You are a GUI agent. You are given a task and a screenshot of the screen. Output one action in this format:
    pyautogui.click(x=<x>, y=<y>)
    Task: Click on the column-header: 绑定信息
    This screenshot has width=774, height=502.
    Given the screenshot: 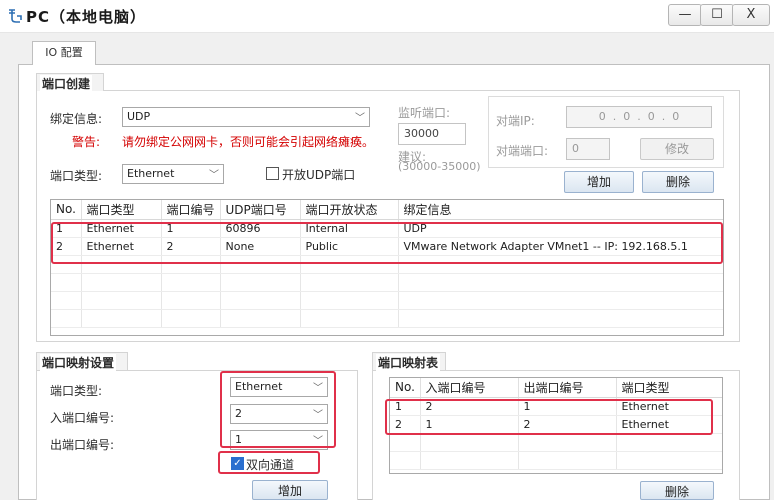 What is the action you would take?
    pyautogui.click(x=560, y=210)
    